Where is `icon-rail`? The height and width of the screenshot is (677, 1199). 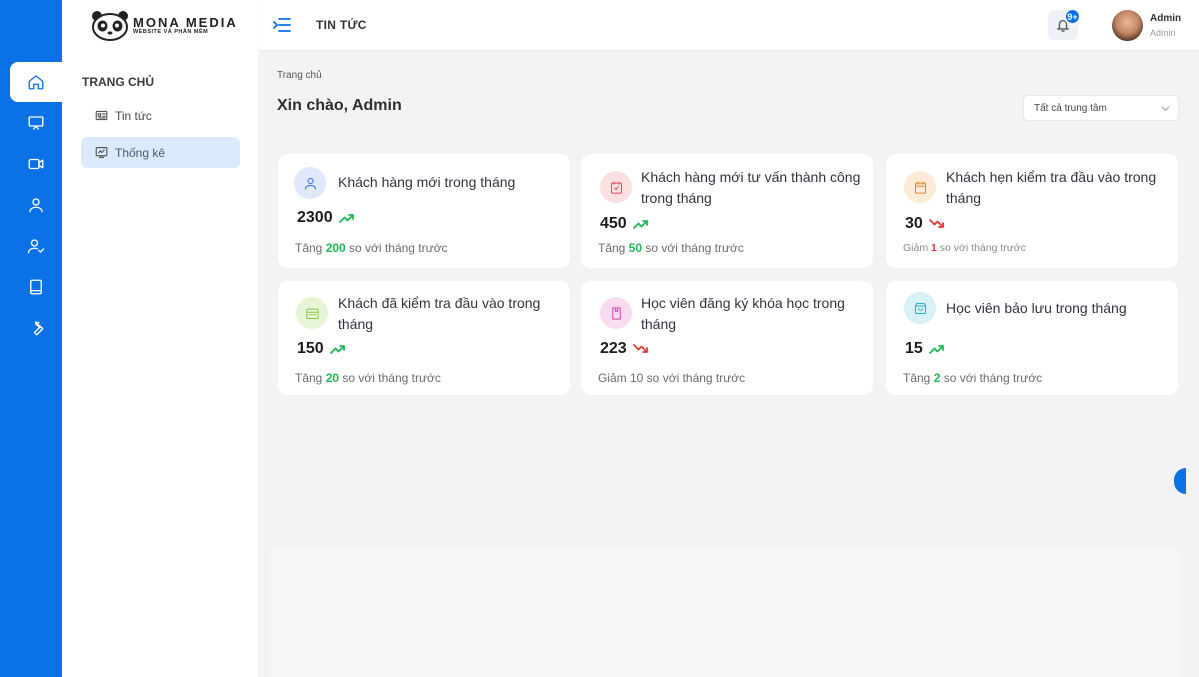 icon-rail is located at coordinates (31, 338).